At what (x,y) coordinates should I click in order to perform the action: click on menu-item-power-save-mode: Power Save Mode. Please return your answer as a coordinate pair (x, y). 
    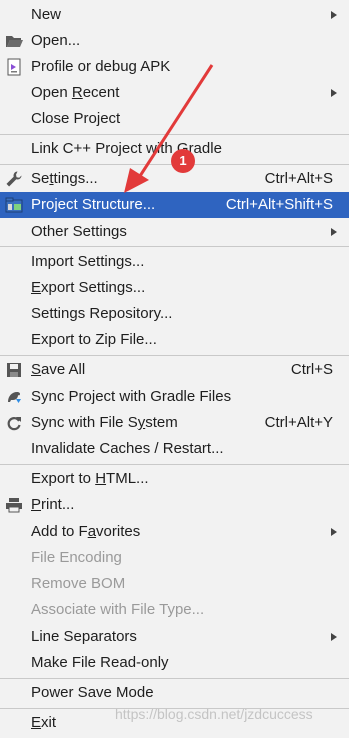
    Looking at the image, I should click on (174, 693).